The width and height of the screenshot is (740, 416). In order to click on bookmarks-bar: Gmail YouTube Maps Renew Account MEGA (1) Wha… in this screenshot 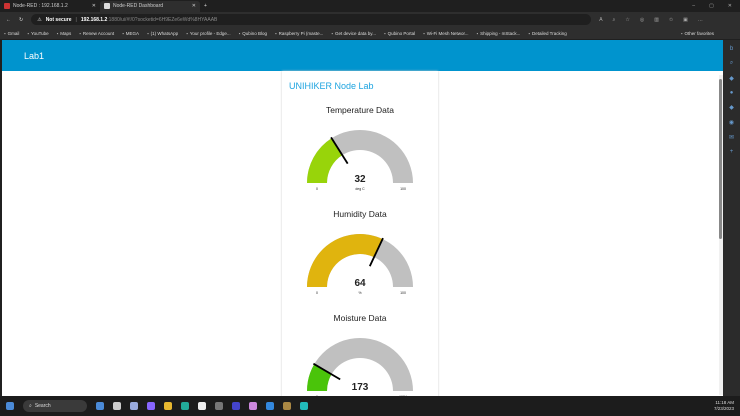, I will do `click(370, 33)`.